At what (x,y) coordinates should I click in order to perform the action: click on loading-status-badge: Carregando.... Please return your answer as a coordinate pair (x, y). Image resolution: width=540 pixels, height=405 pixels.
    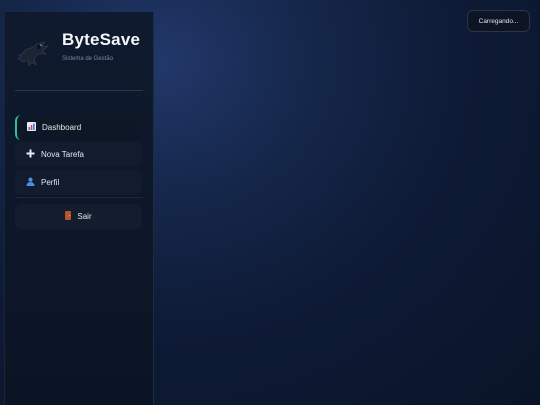
    Looking at the image, I should click on (498, 21).